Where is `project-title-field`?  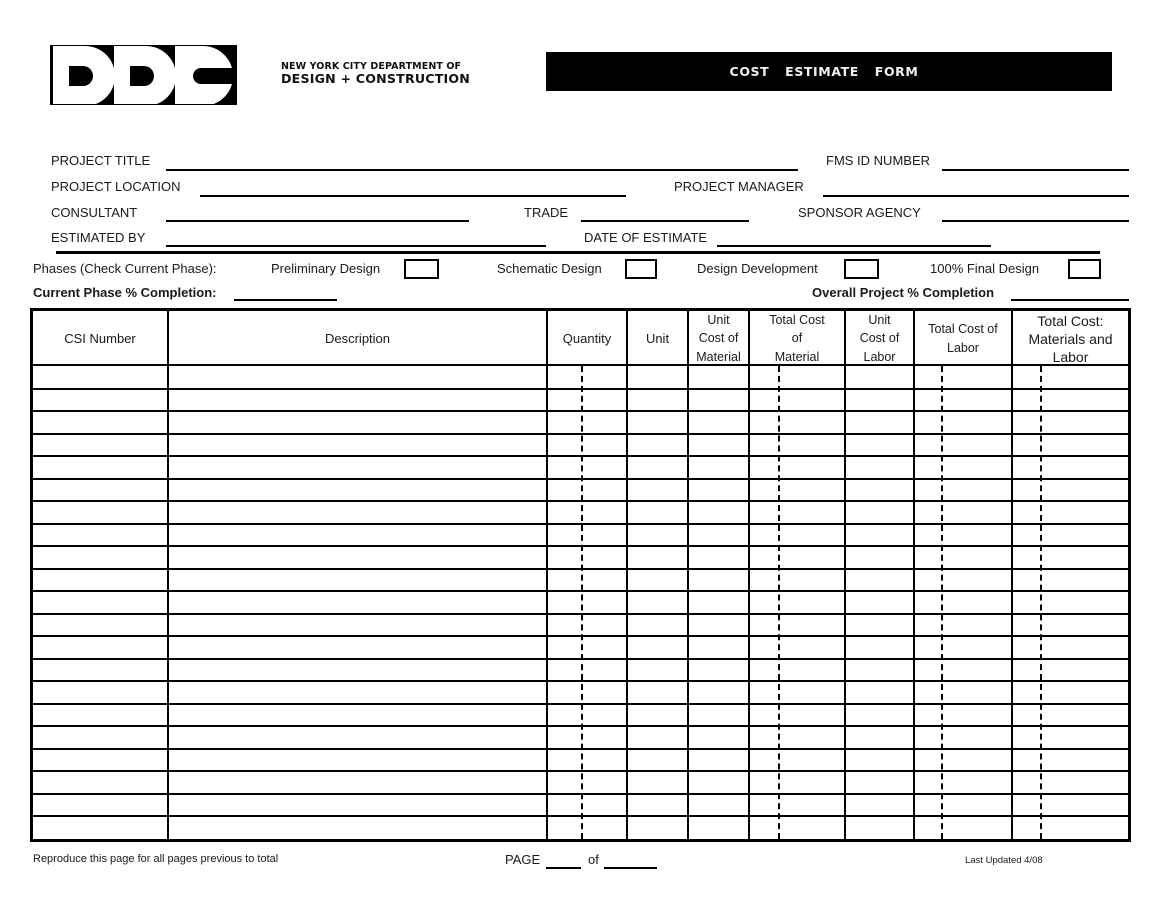
project-title-field is located at coordinates (482, 170).